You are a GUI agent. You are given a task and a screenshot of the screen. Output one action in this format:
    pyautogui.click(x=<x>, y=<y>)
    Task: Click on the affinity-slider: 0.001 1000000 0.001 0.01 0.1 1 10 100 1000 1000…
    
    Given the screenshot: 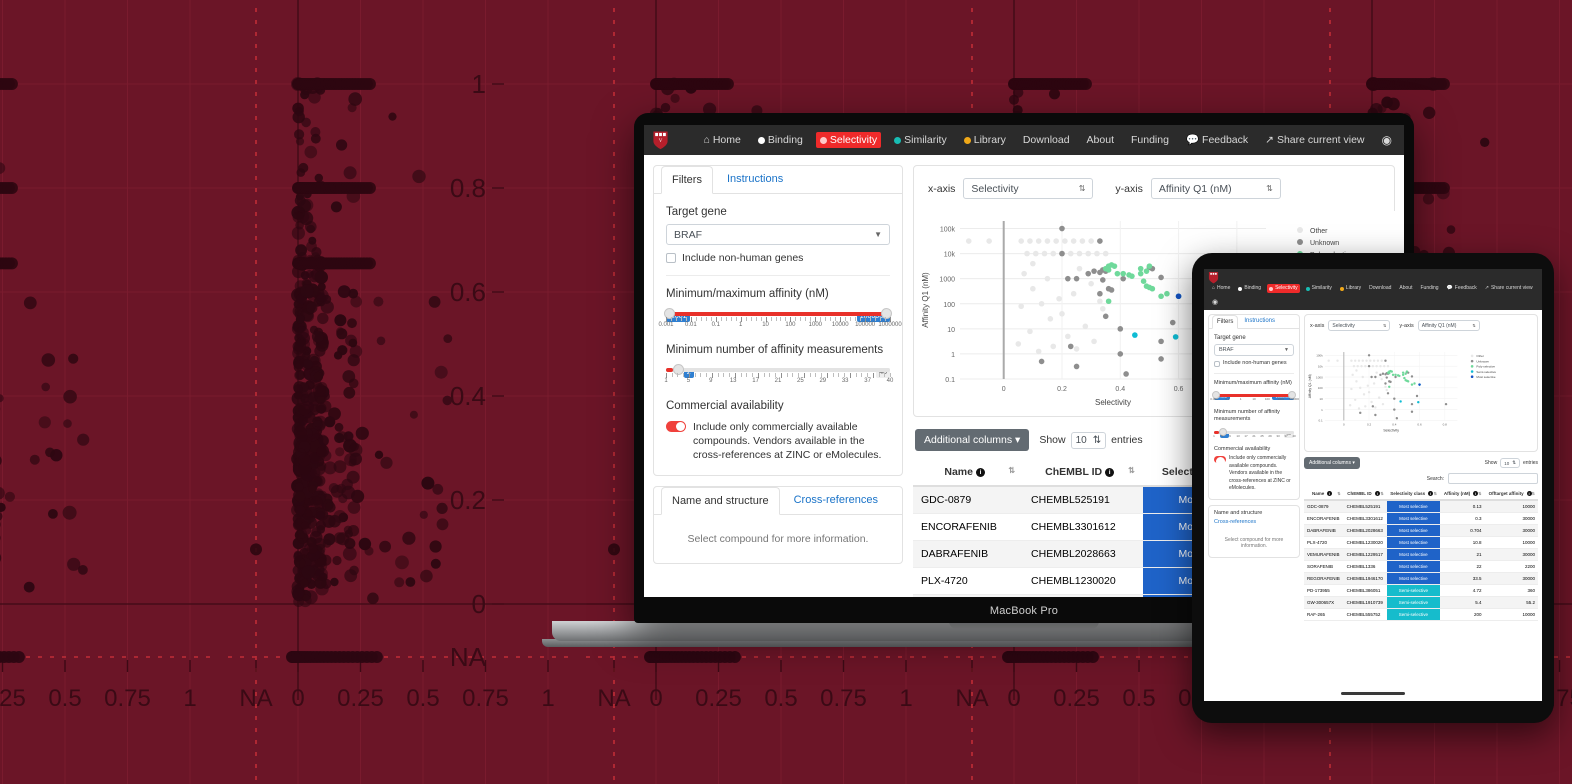 What is the action you would take?
    pyautogui.click(x=780, y=320)
    